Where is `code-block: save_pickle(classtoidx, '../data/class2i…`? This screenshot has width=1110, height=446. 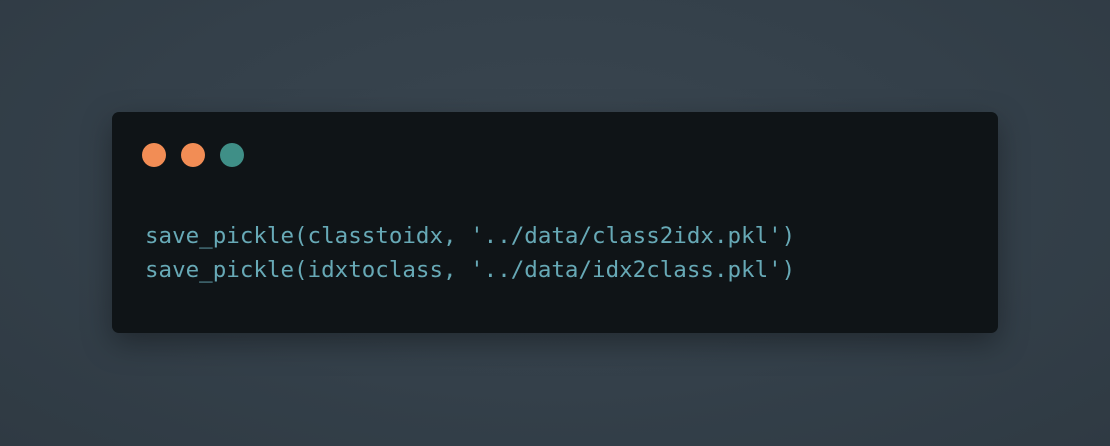
code-block: save_pickle(classtoidx, '../data/class2i… is located at coordinates (470, 253).